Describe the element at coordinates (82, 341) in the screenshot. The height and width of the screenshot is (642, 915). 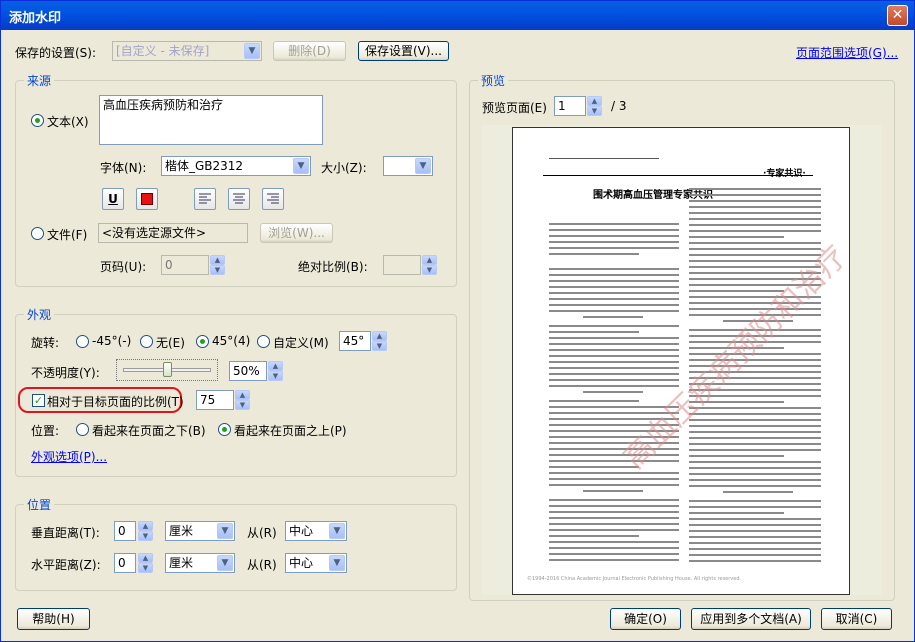
I see `rotation-minus45-radio` at that location.